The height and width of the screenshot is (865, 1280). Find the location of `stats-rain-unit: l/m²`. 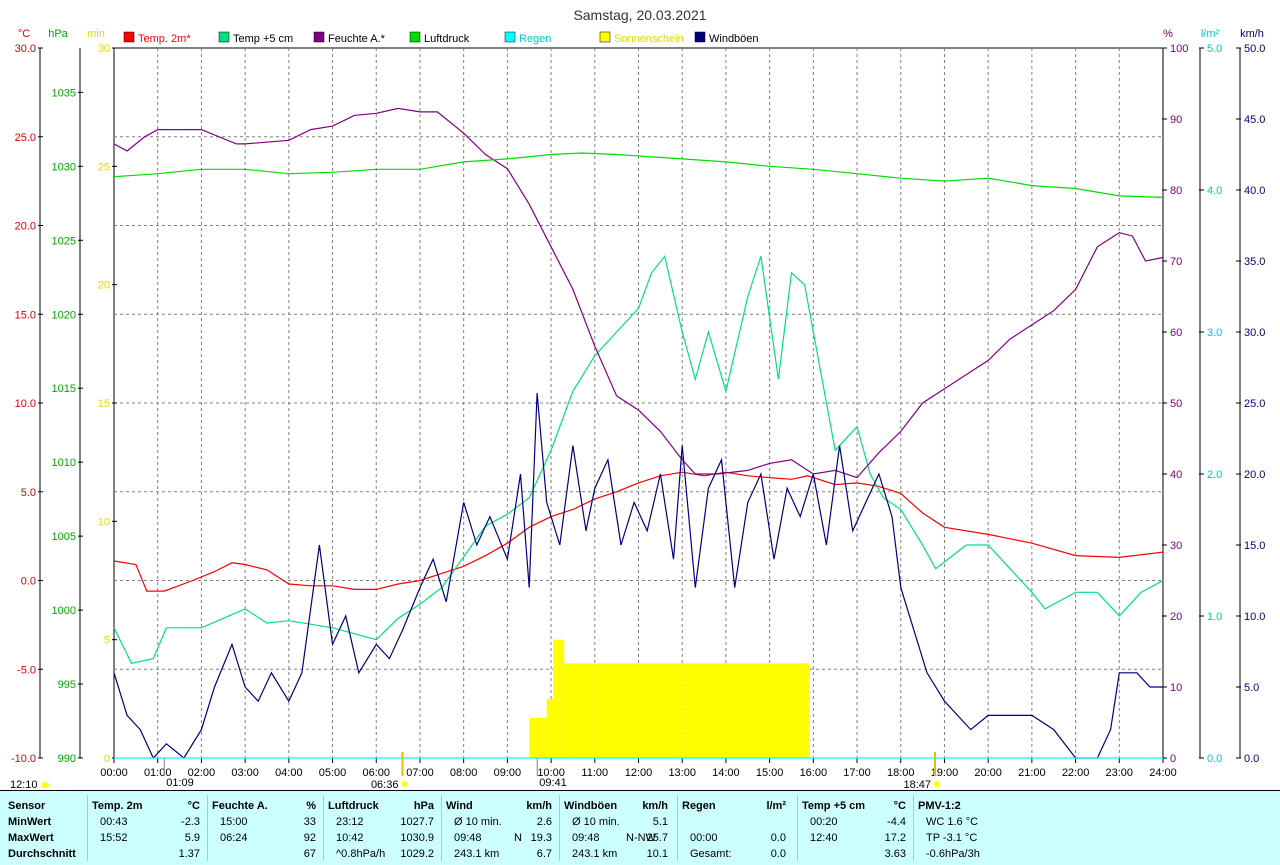

stats-rain-unit: l/m² is located at coordinates (776, 806).